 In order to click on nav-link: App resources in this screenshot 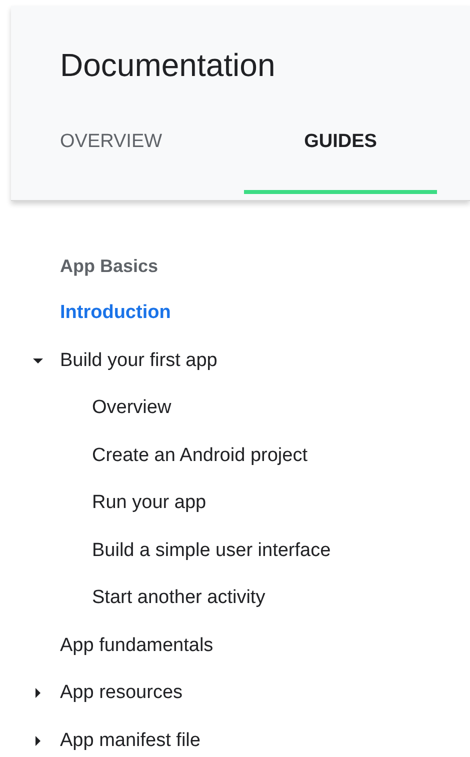, I will do `click(121, 693)`.